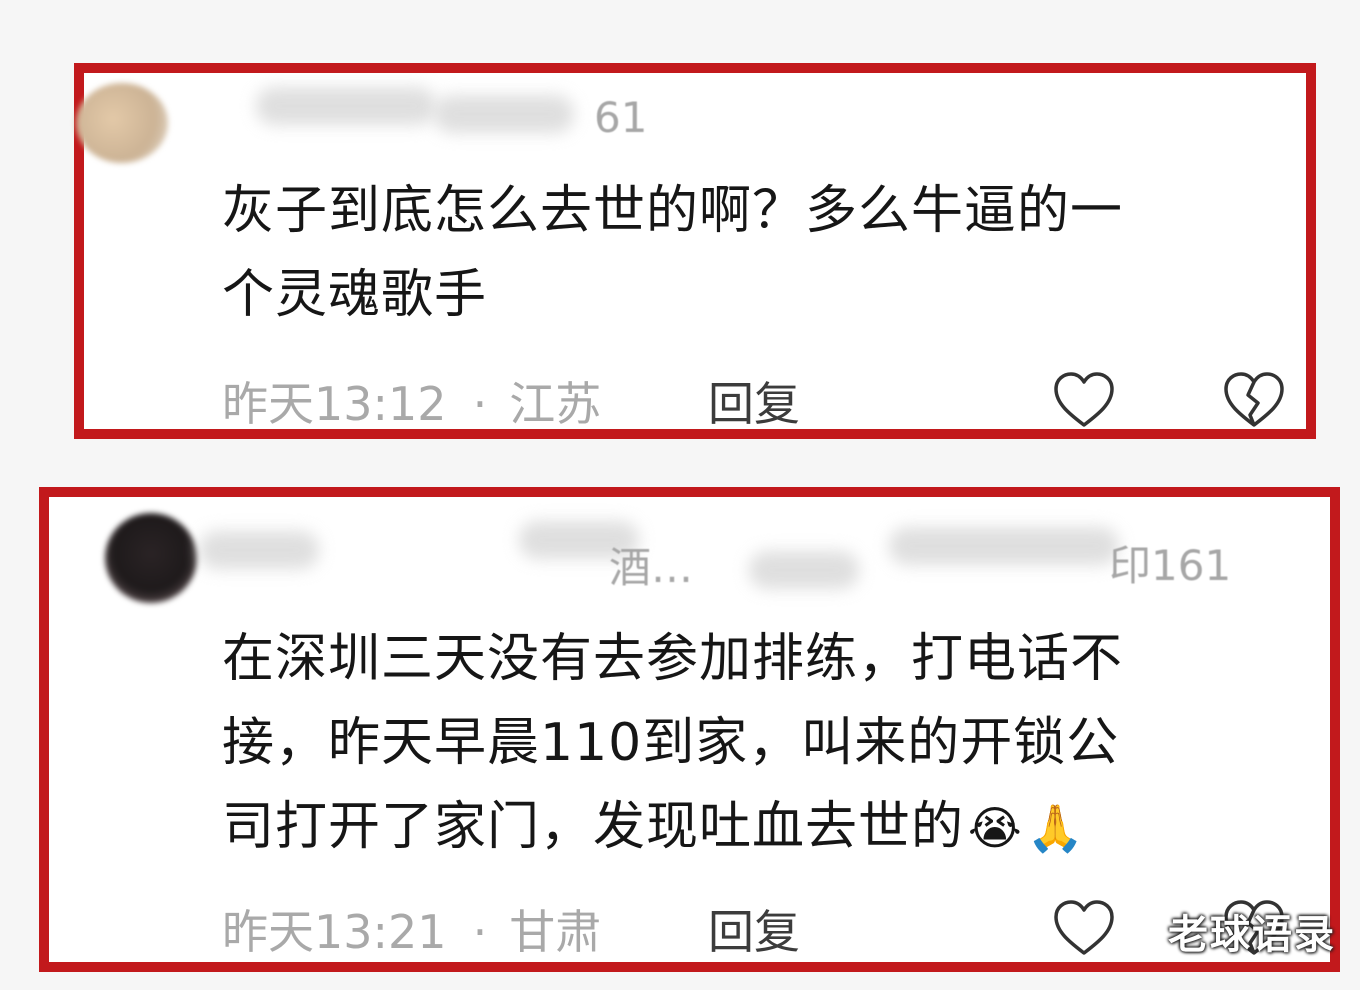 Image resolution: width=1360 pixels, height=990 pixels. I want to click on folded-hands-emoji: 🙏, so click(1056, 828).